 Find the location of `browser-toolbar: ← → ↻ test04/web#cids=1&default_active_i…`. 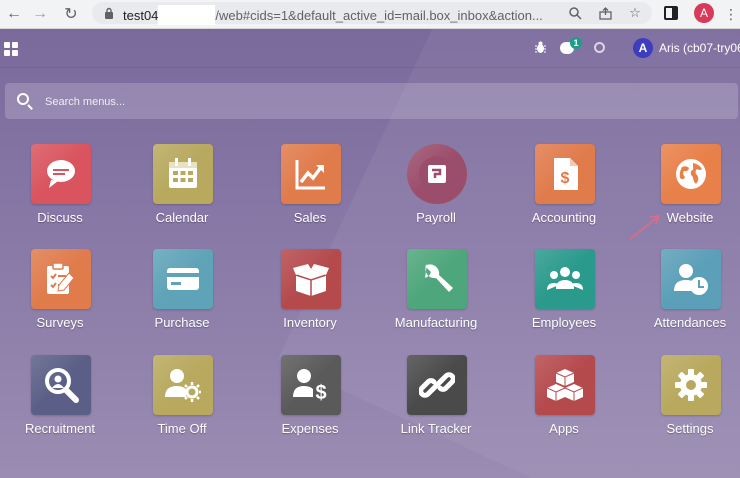

browser-toolbar: ← → ↻ test04/web#cids=1&default_active_i… is located at coordinates (370, 14).